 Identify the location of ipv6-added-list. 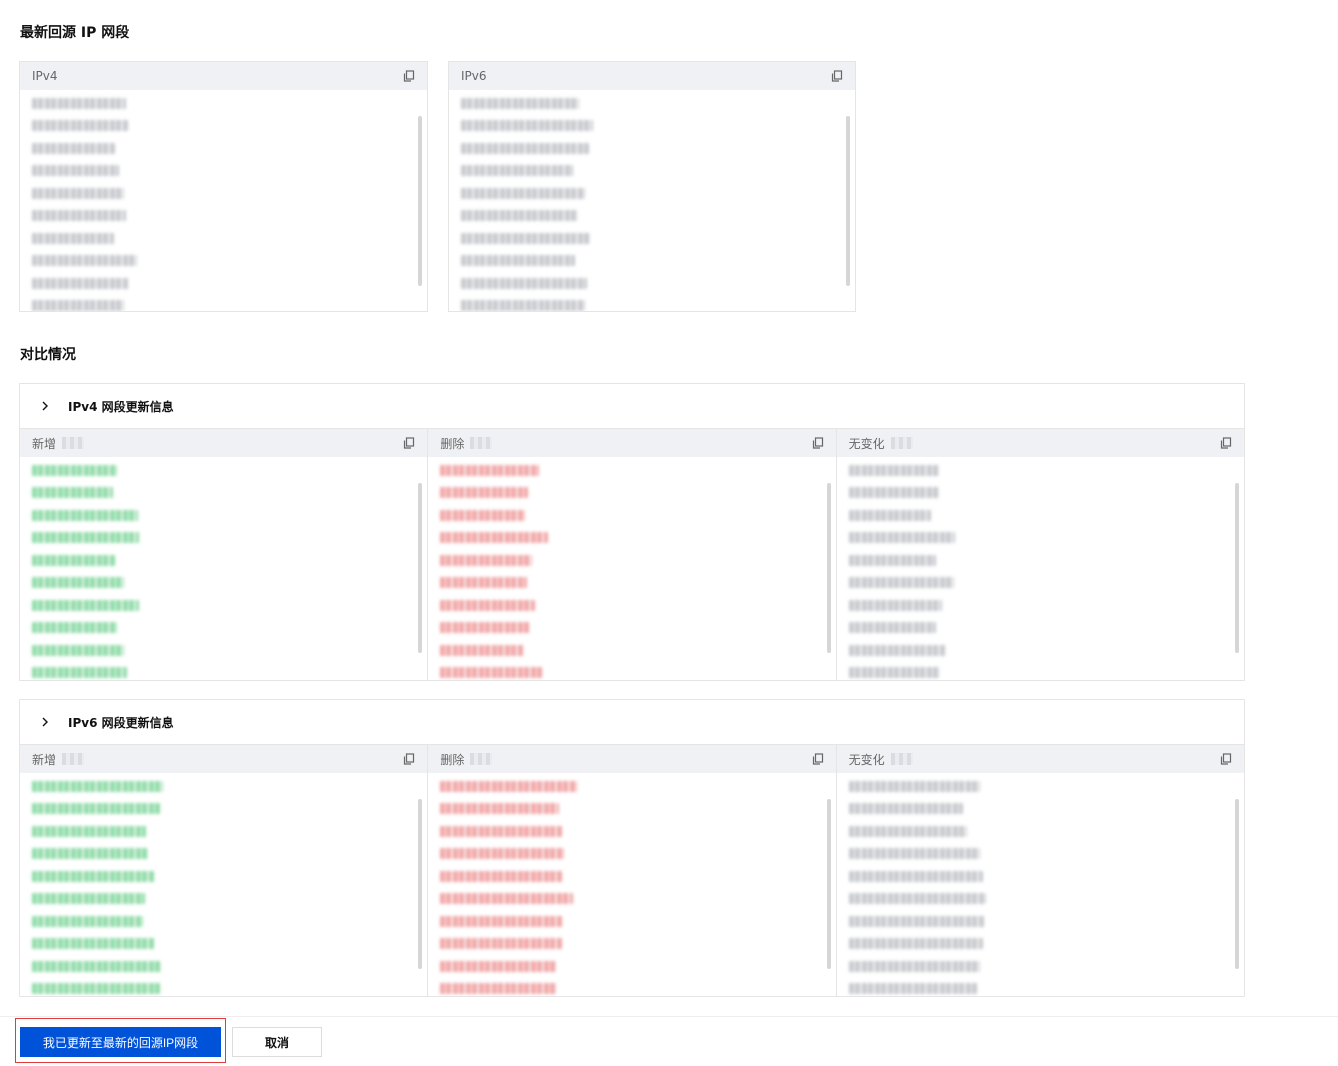
(223, 884).